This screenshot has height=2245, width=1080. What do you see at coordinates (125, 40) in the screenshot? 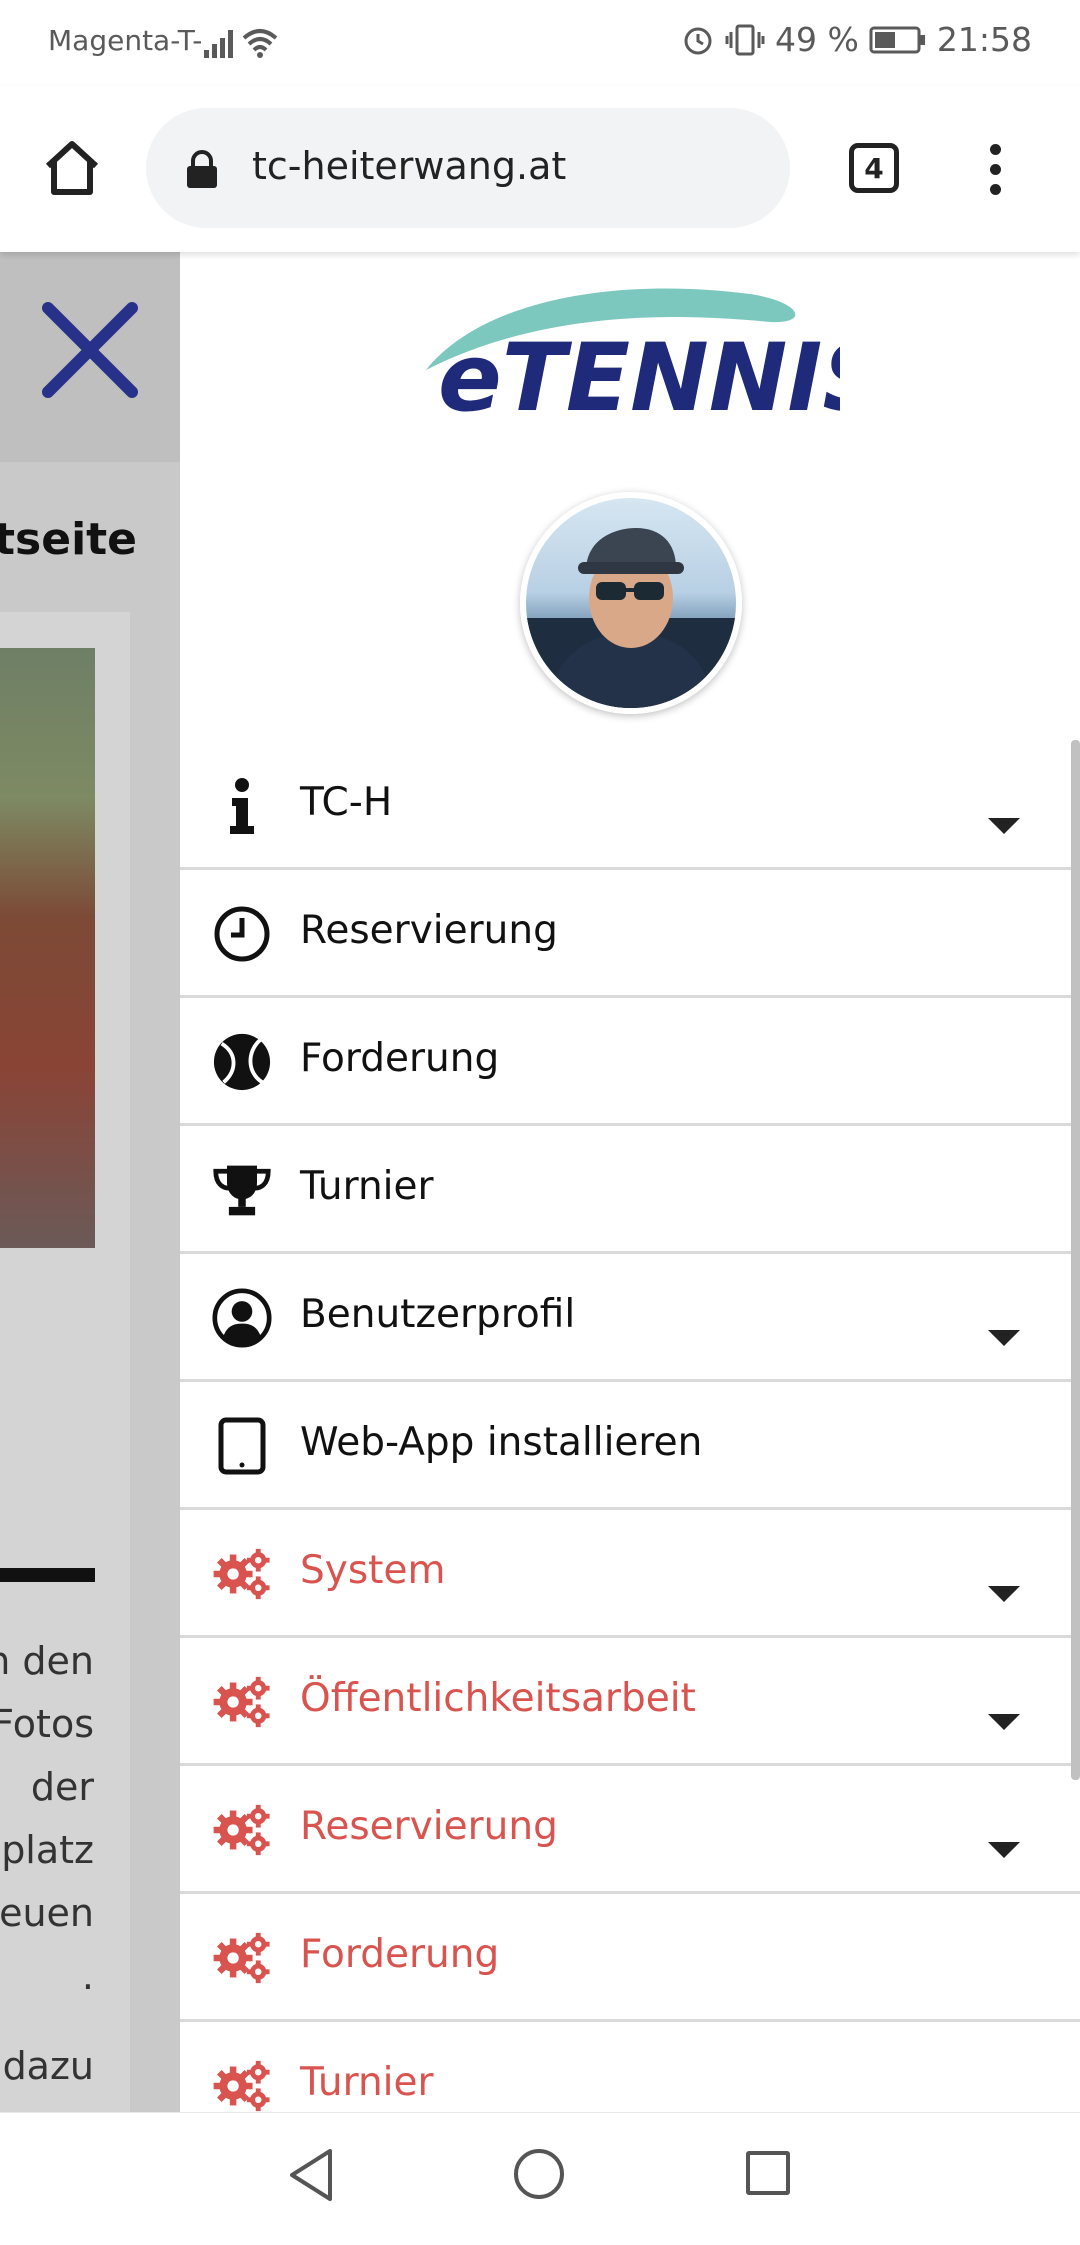
I see `carrier-name: Magenta-T-` at bounding box center [125, 40].